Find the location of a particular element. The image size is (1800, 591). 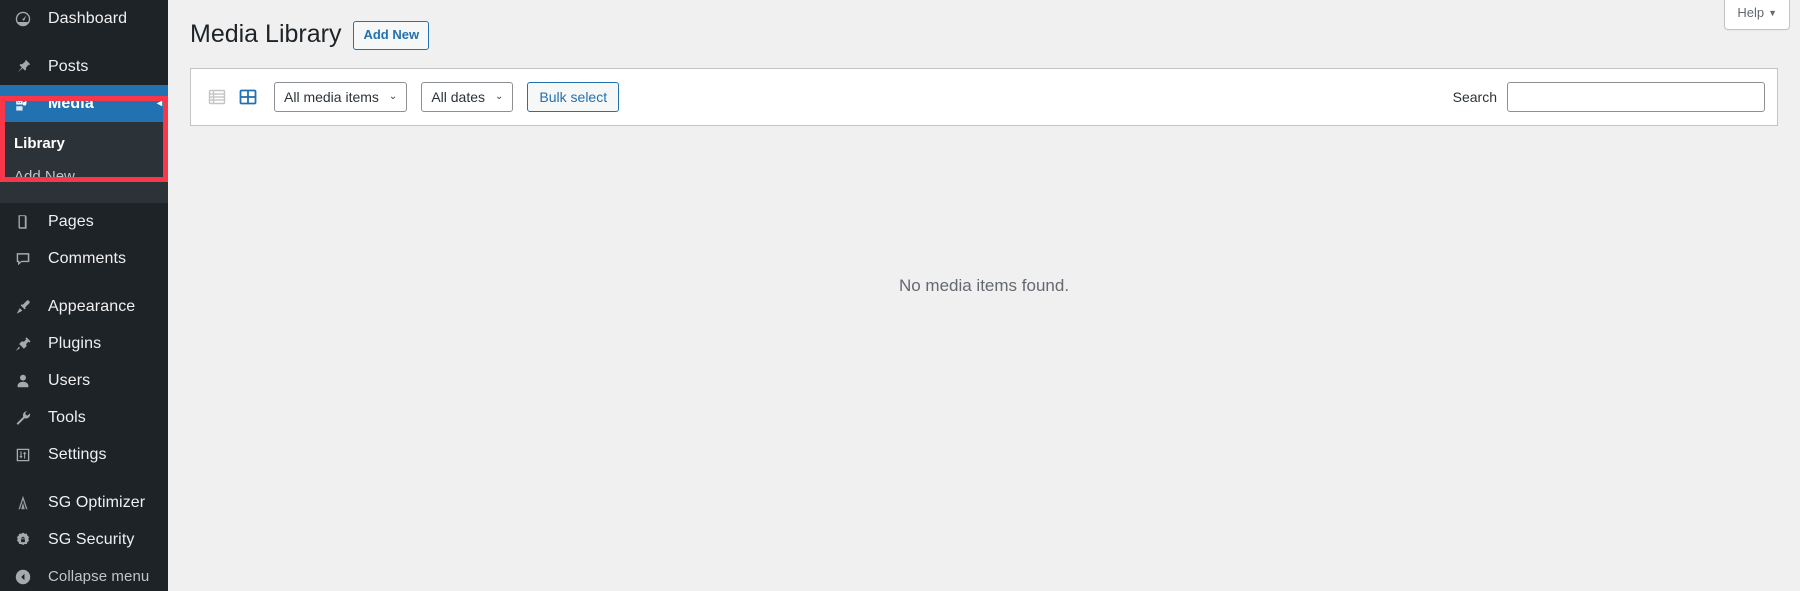

sidebar-item-label: Settings is located at coordinates (77, 454).